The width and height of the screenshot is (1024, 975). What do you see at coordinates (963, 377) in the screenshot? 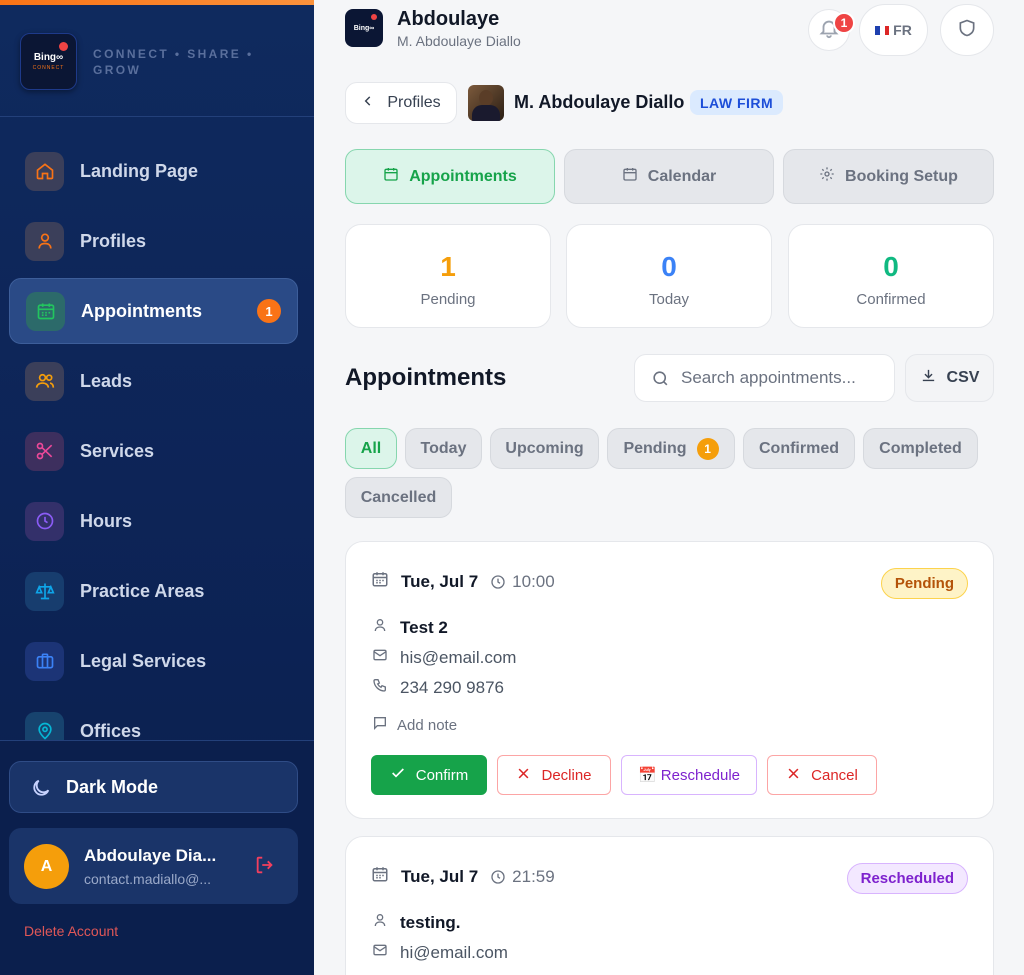
I see `csv-label: CSV` at bounding box center [963, 377].